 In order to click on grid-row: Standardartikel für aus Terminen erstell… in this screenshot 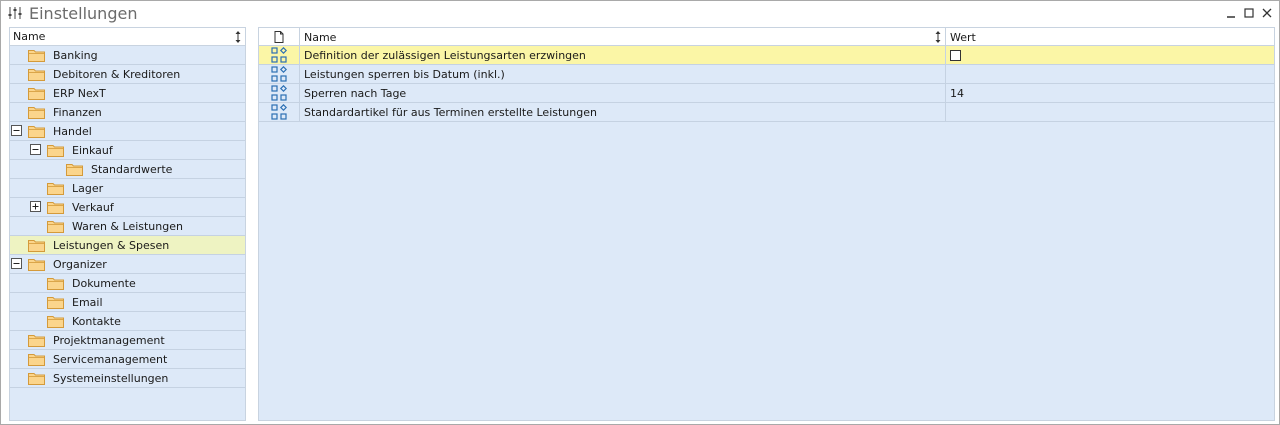, I will do `click(766, 112)`.